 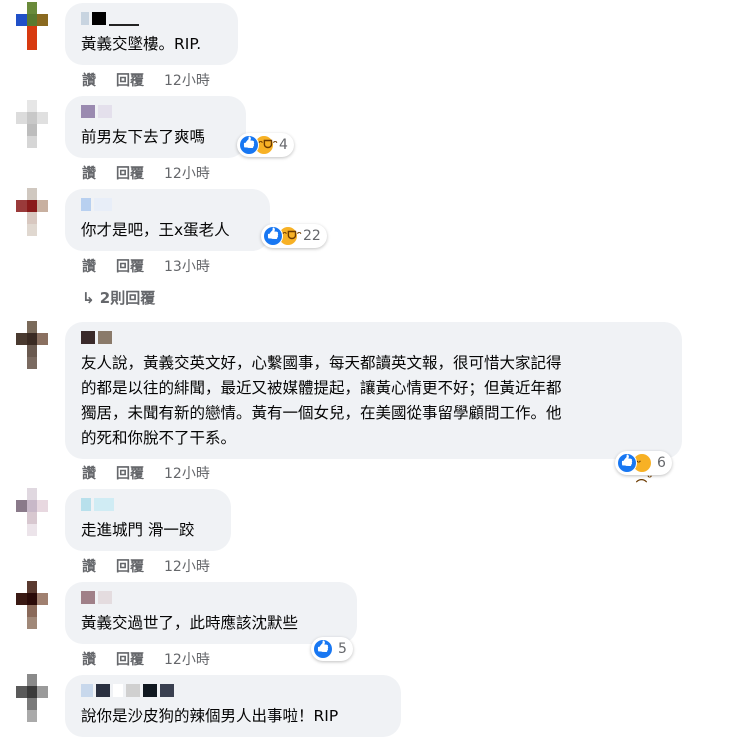 What do you see at coordinates (146, 266) in the screenshot?
I see `comment-actions: 讚 回覆 13小時` at bounding box center [146, 266].